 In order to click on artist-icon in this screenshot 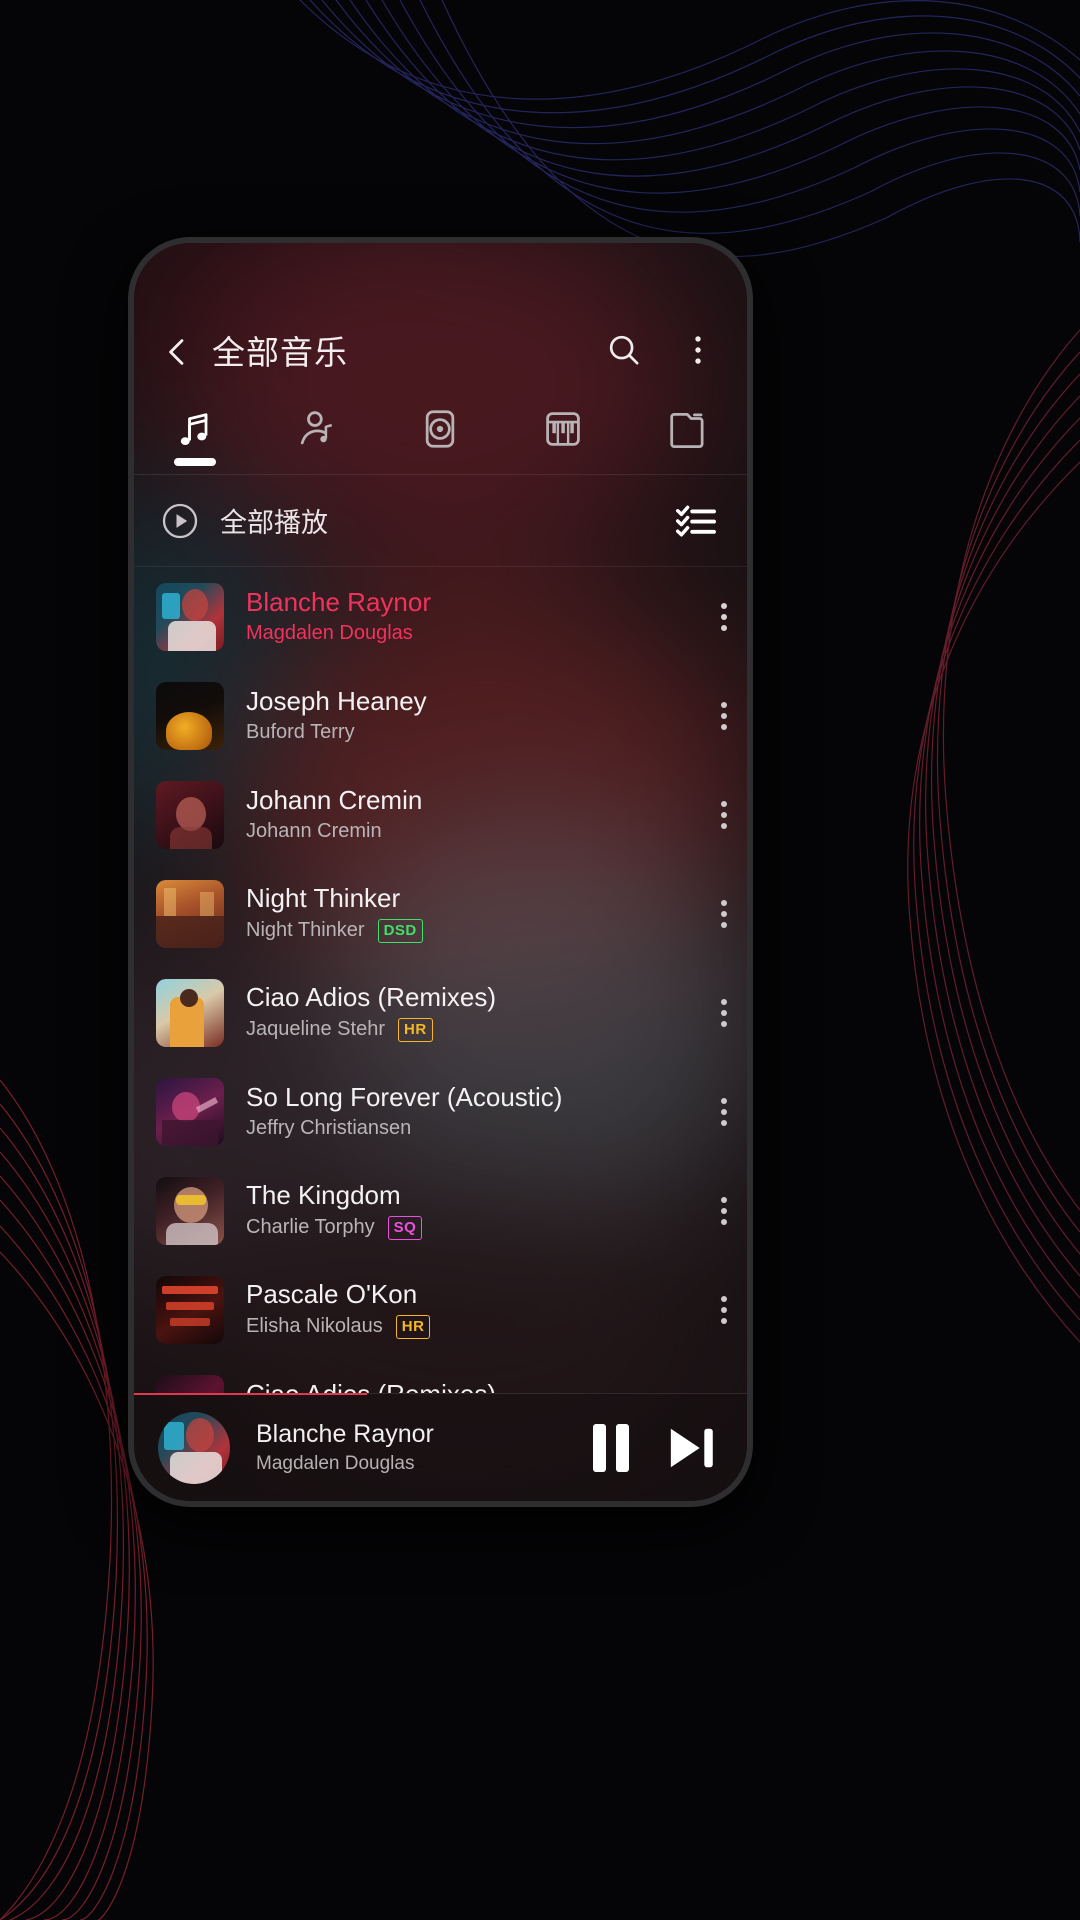, I will do `click(316, 427)`.